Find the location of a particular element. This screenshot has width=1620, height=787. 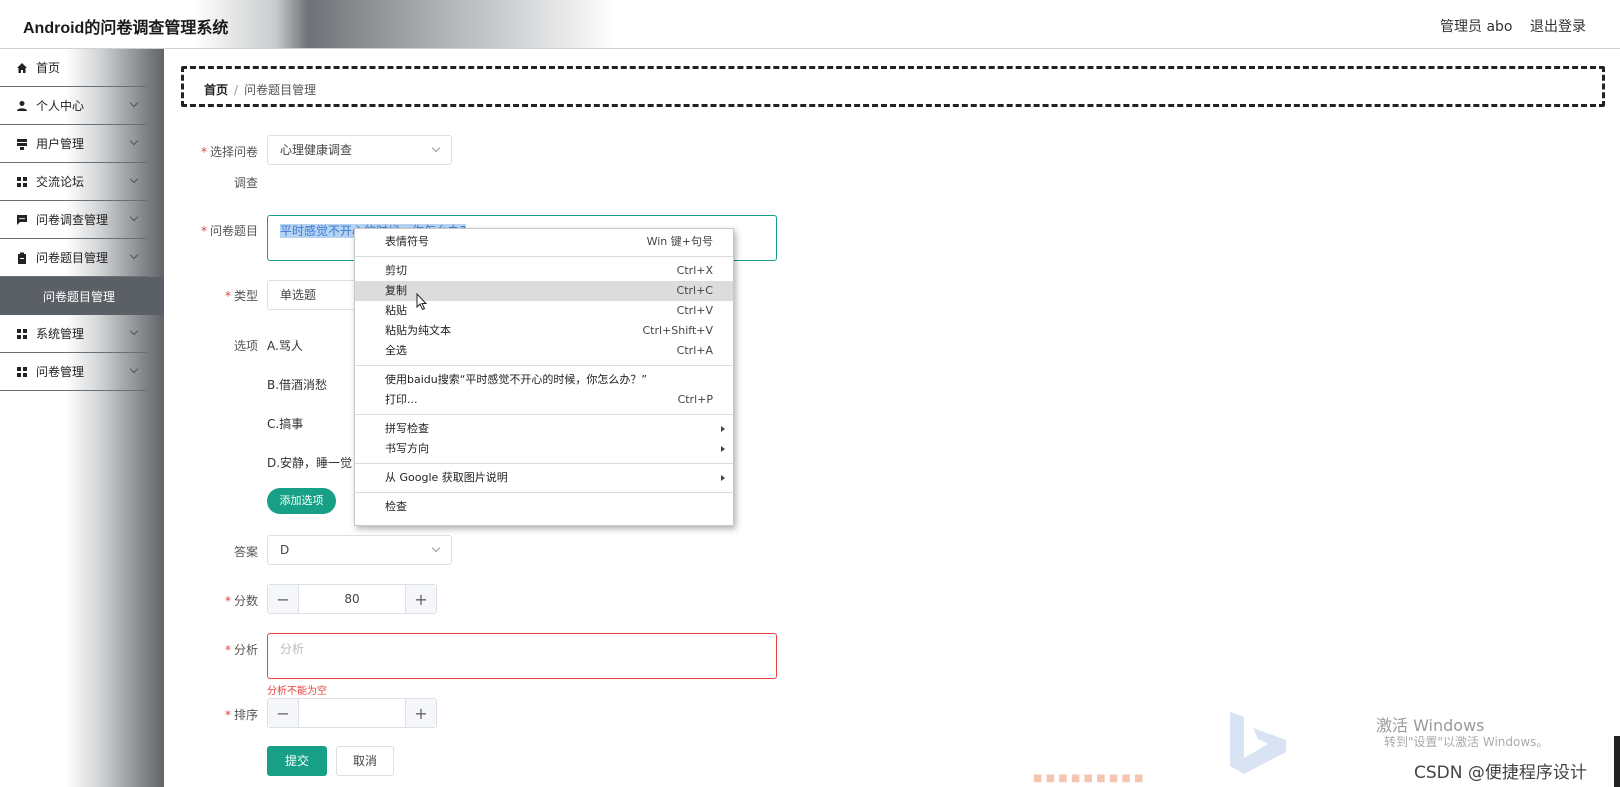

option-item: B.借酒消愁 is located at coordinates (297, 385).